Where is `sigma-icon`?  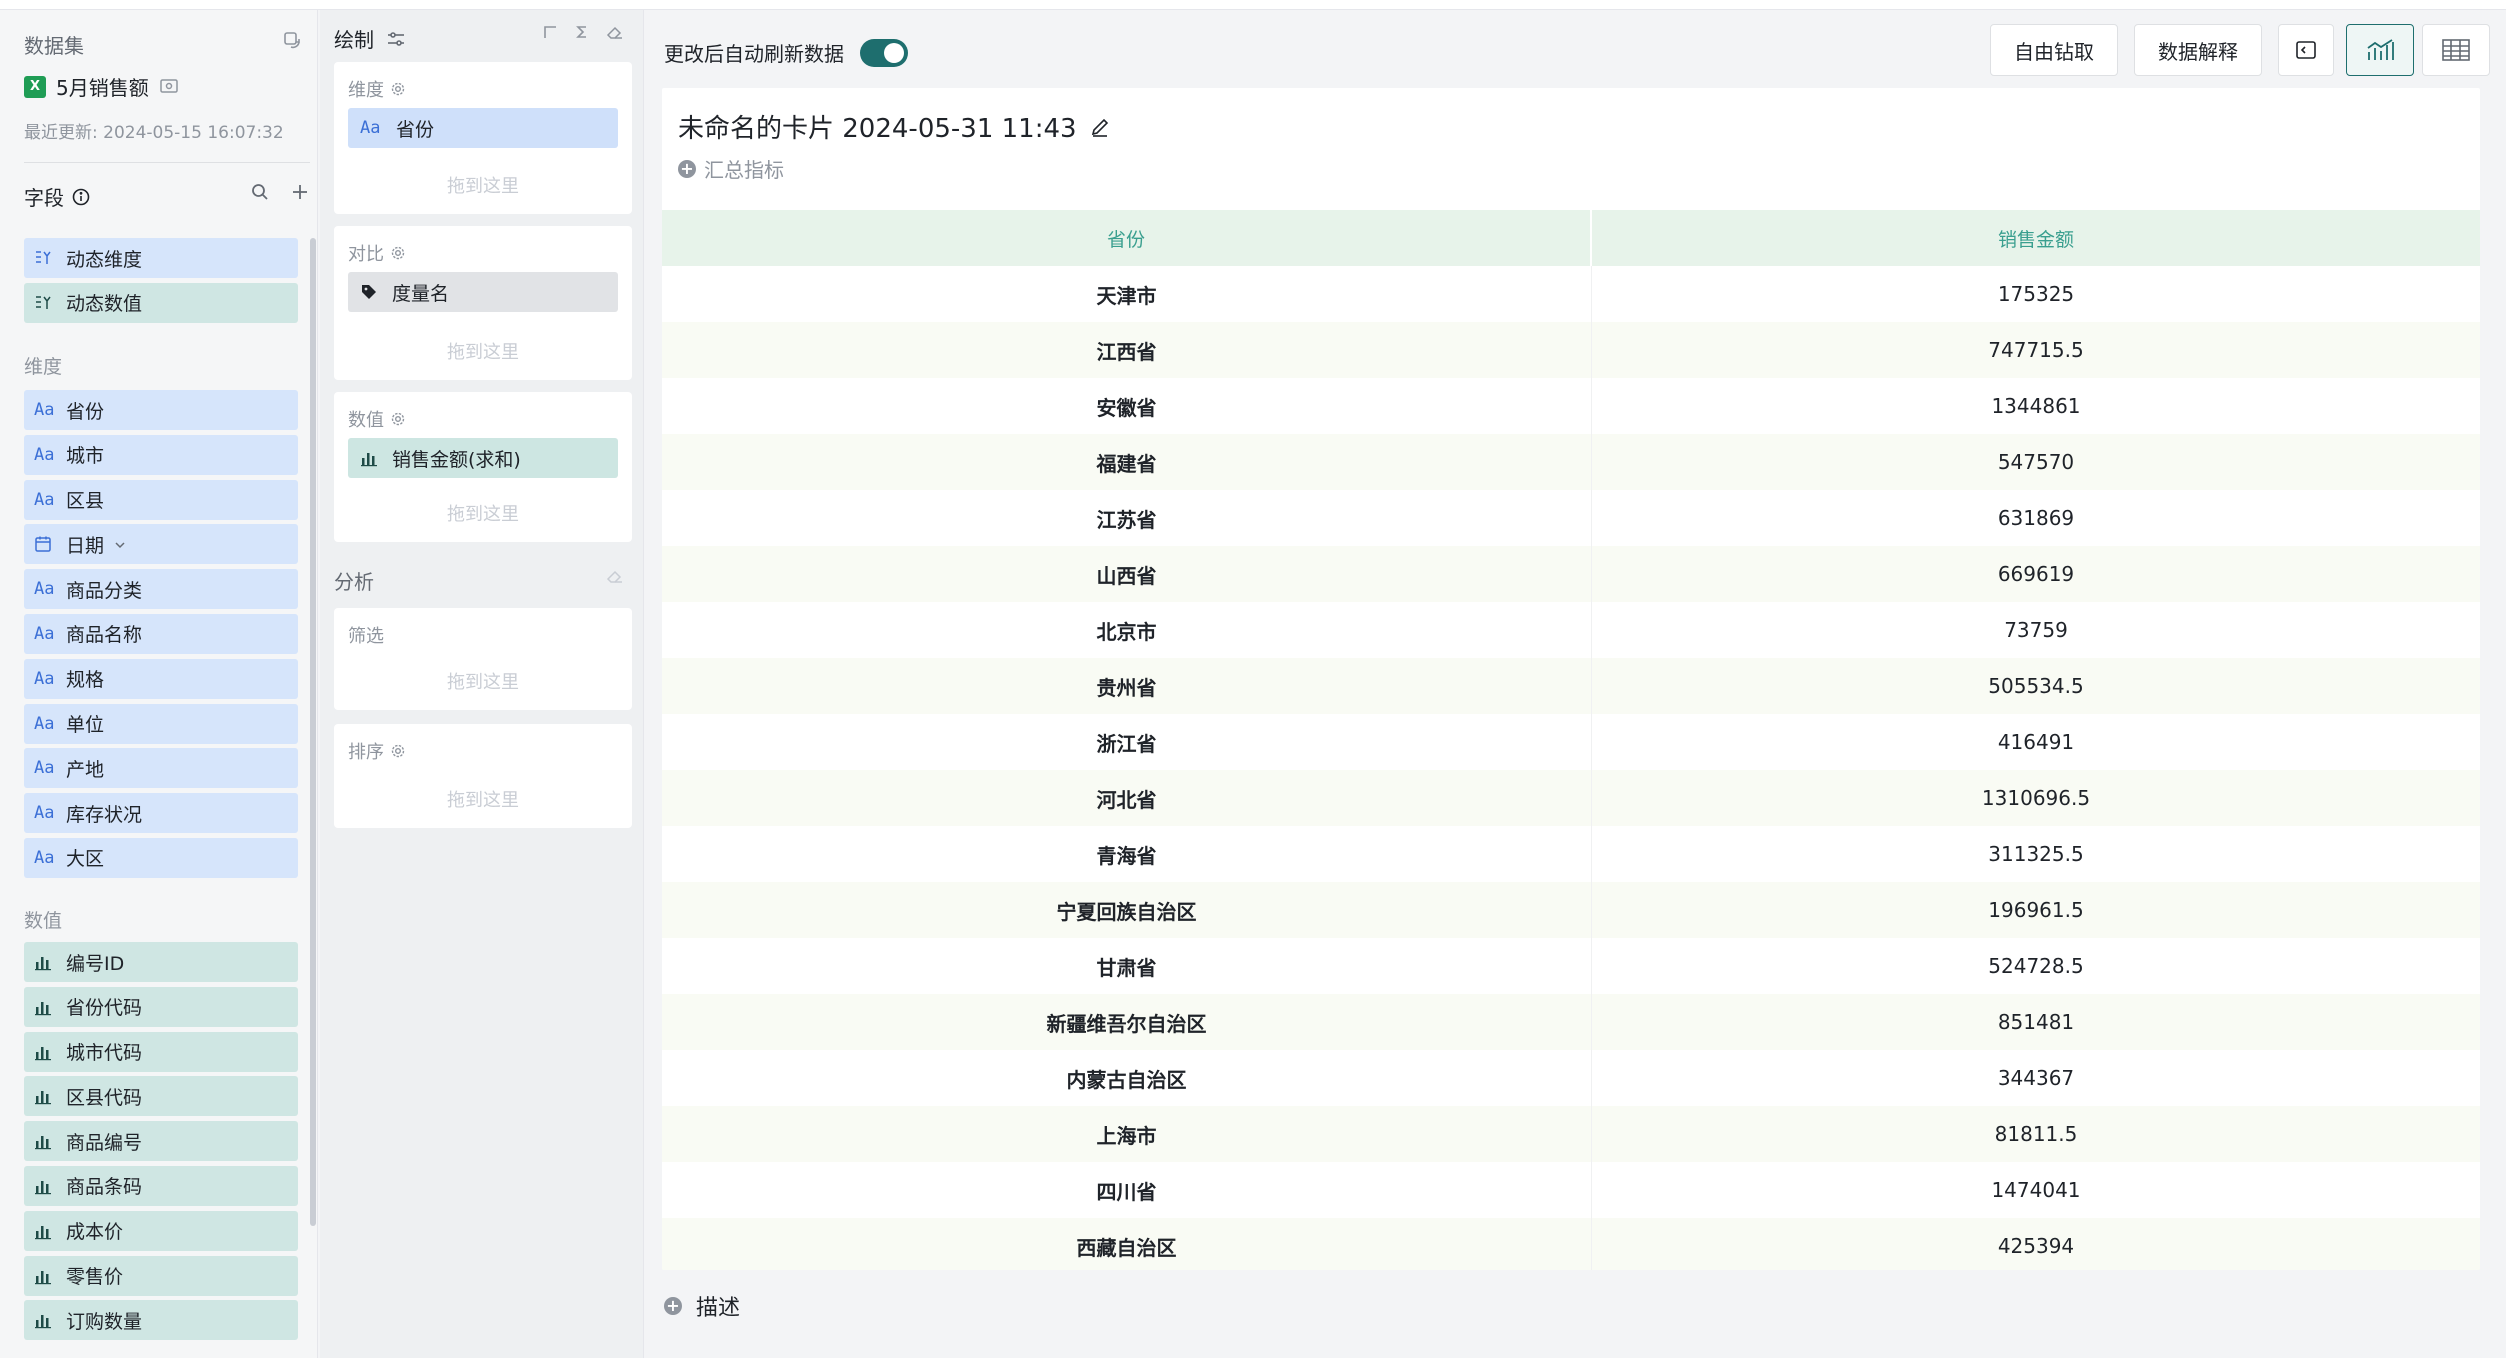 sigma-icon is located at coordinates (582, 32).